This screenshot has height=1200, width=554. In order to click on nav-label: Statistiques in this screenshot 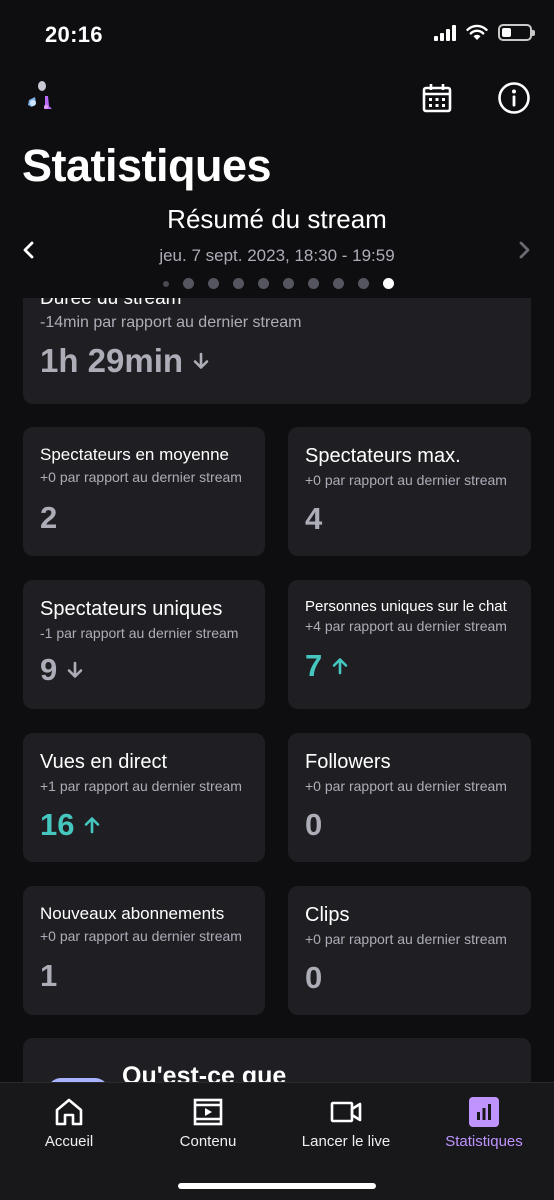, I will do `click(484, 1141)`.